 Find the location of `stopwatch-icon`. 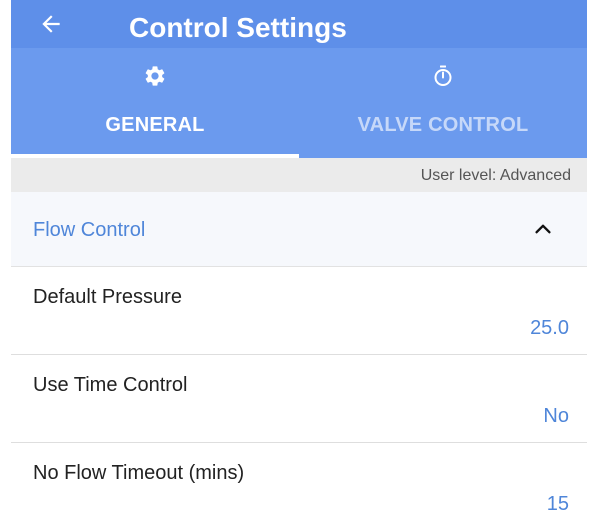

stopwatch-icon is located at coordinates (443, 75).